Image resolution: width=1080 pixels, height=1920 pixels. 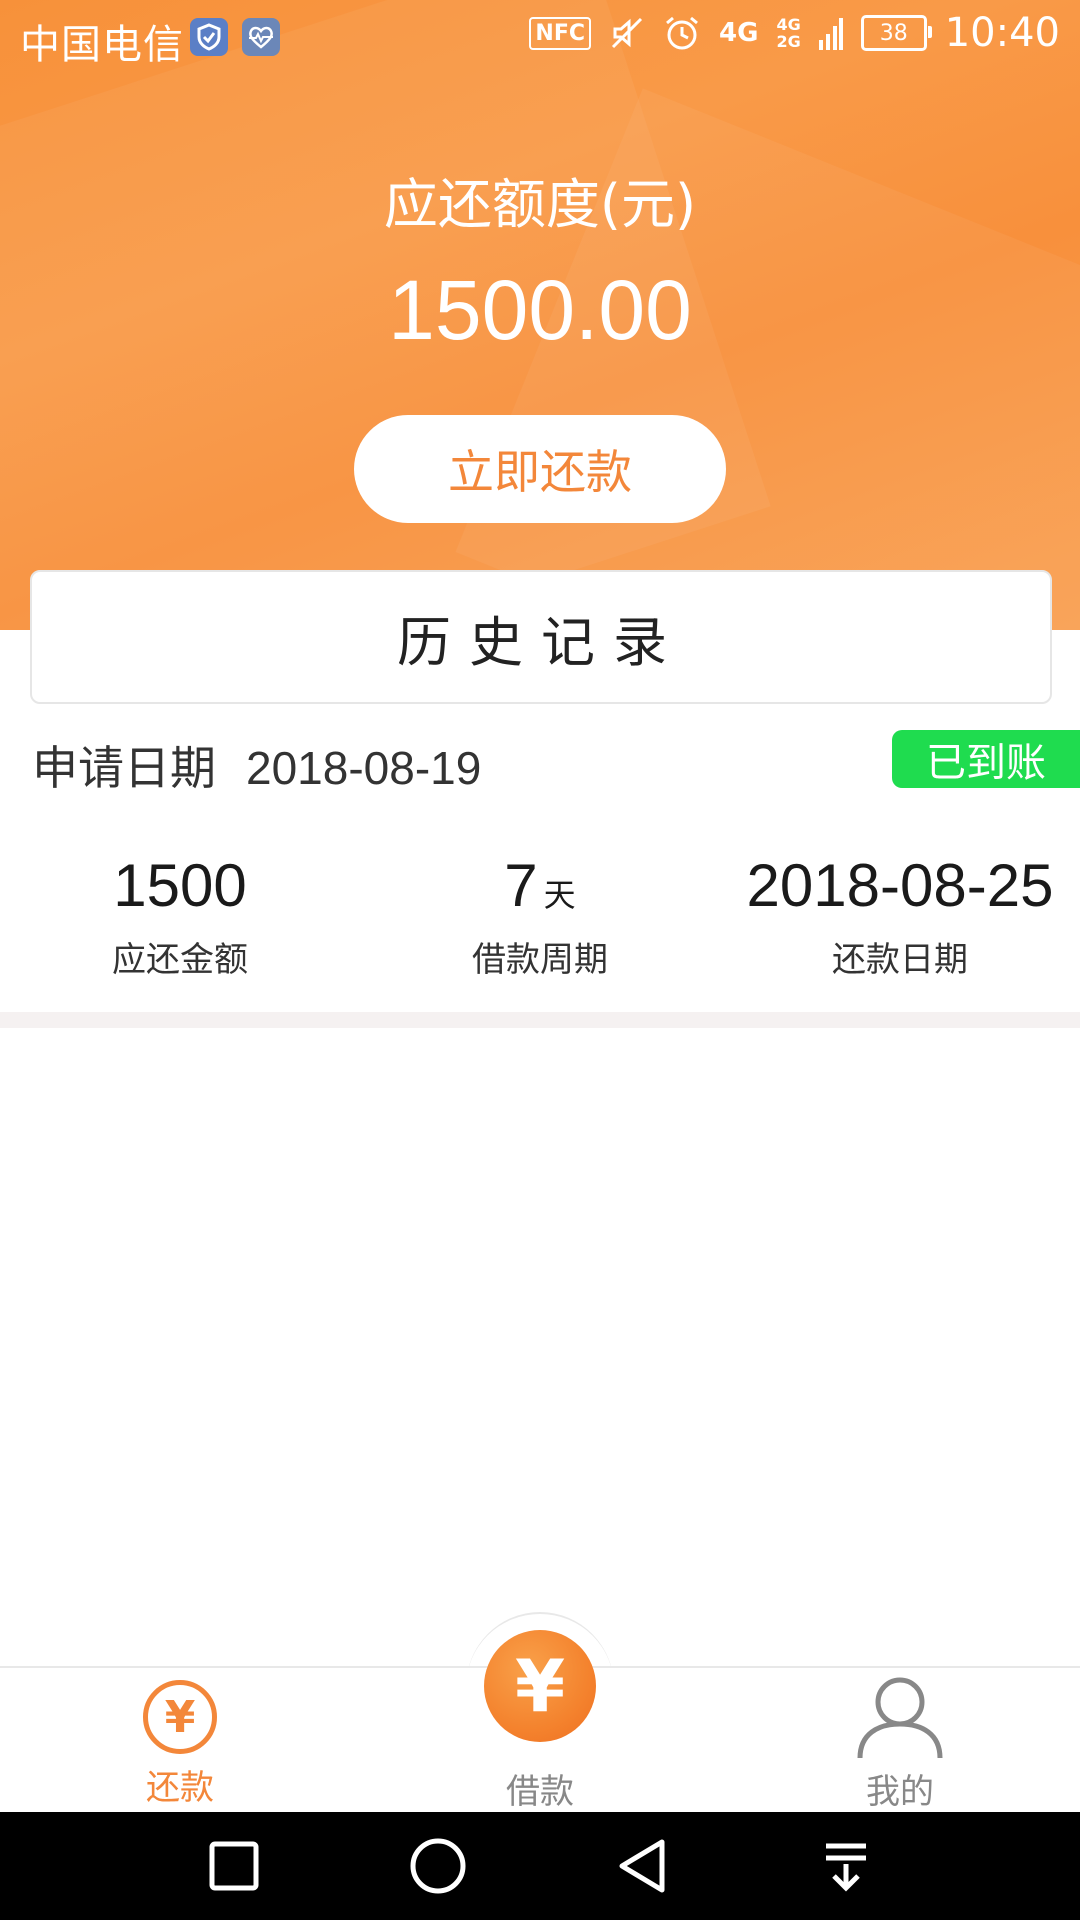 I want to click on status-bar: 中国电信 NFC 4G 4G 2G 38 10:40, so click(x=540, y=36).